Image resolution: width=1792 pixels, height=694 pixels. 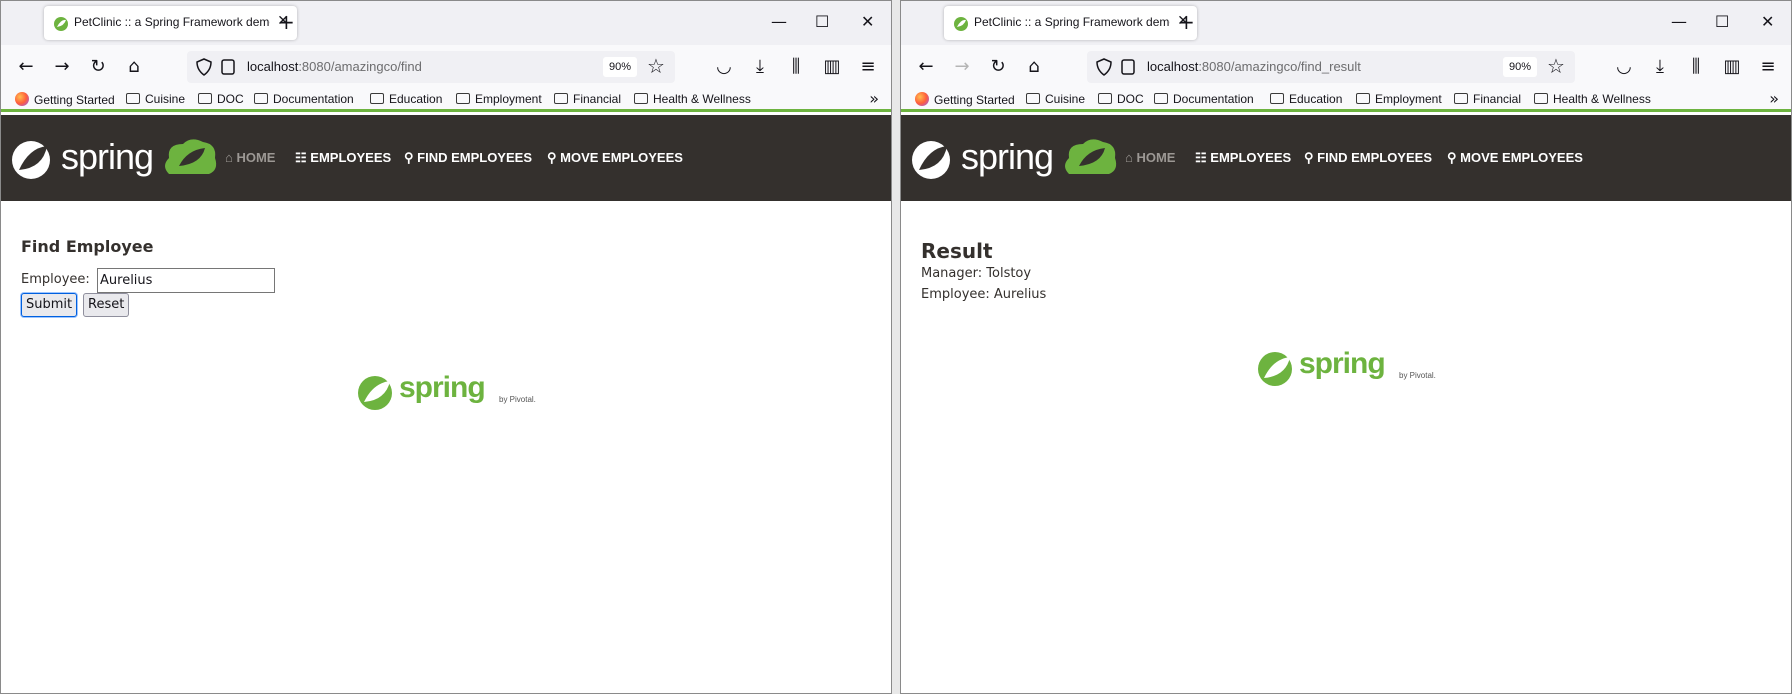 I want to click on url-text: localhost:8080/amazingco/find, so click(x=334, y=66).